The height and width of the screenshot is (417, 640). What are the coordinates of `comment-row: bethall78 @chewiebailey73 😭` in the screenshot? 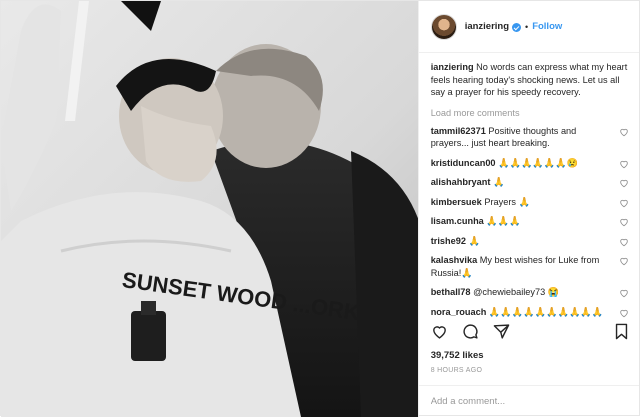 It's located at (530, 292).